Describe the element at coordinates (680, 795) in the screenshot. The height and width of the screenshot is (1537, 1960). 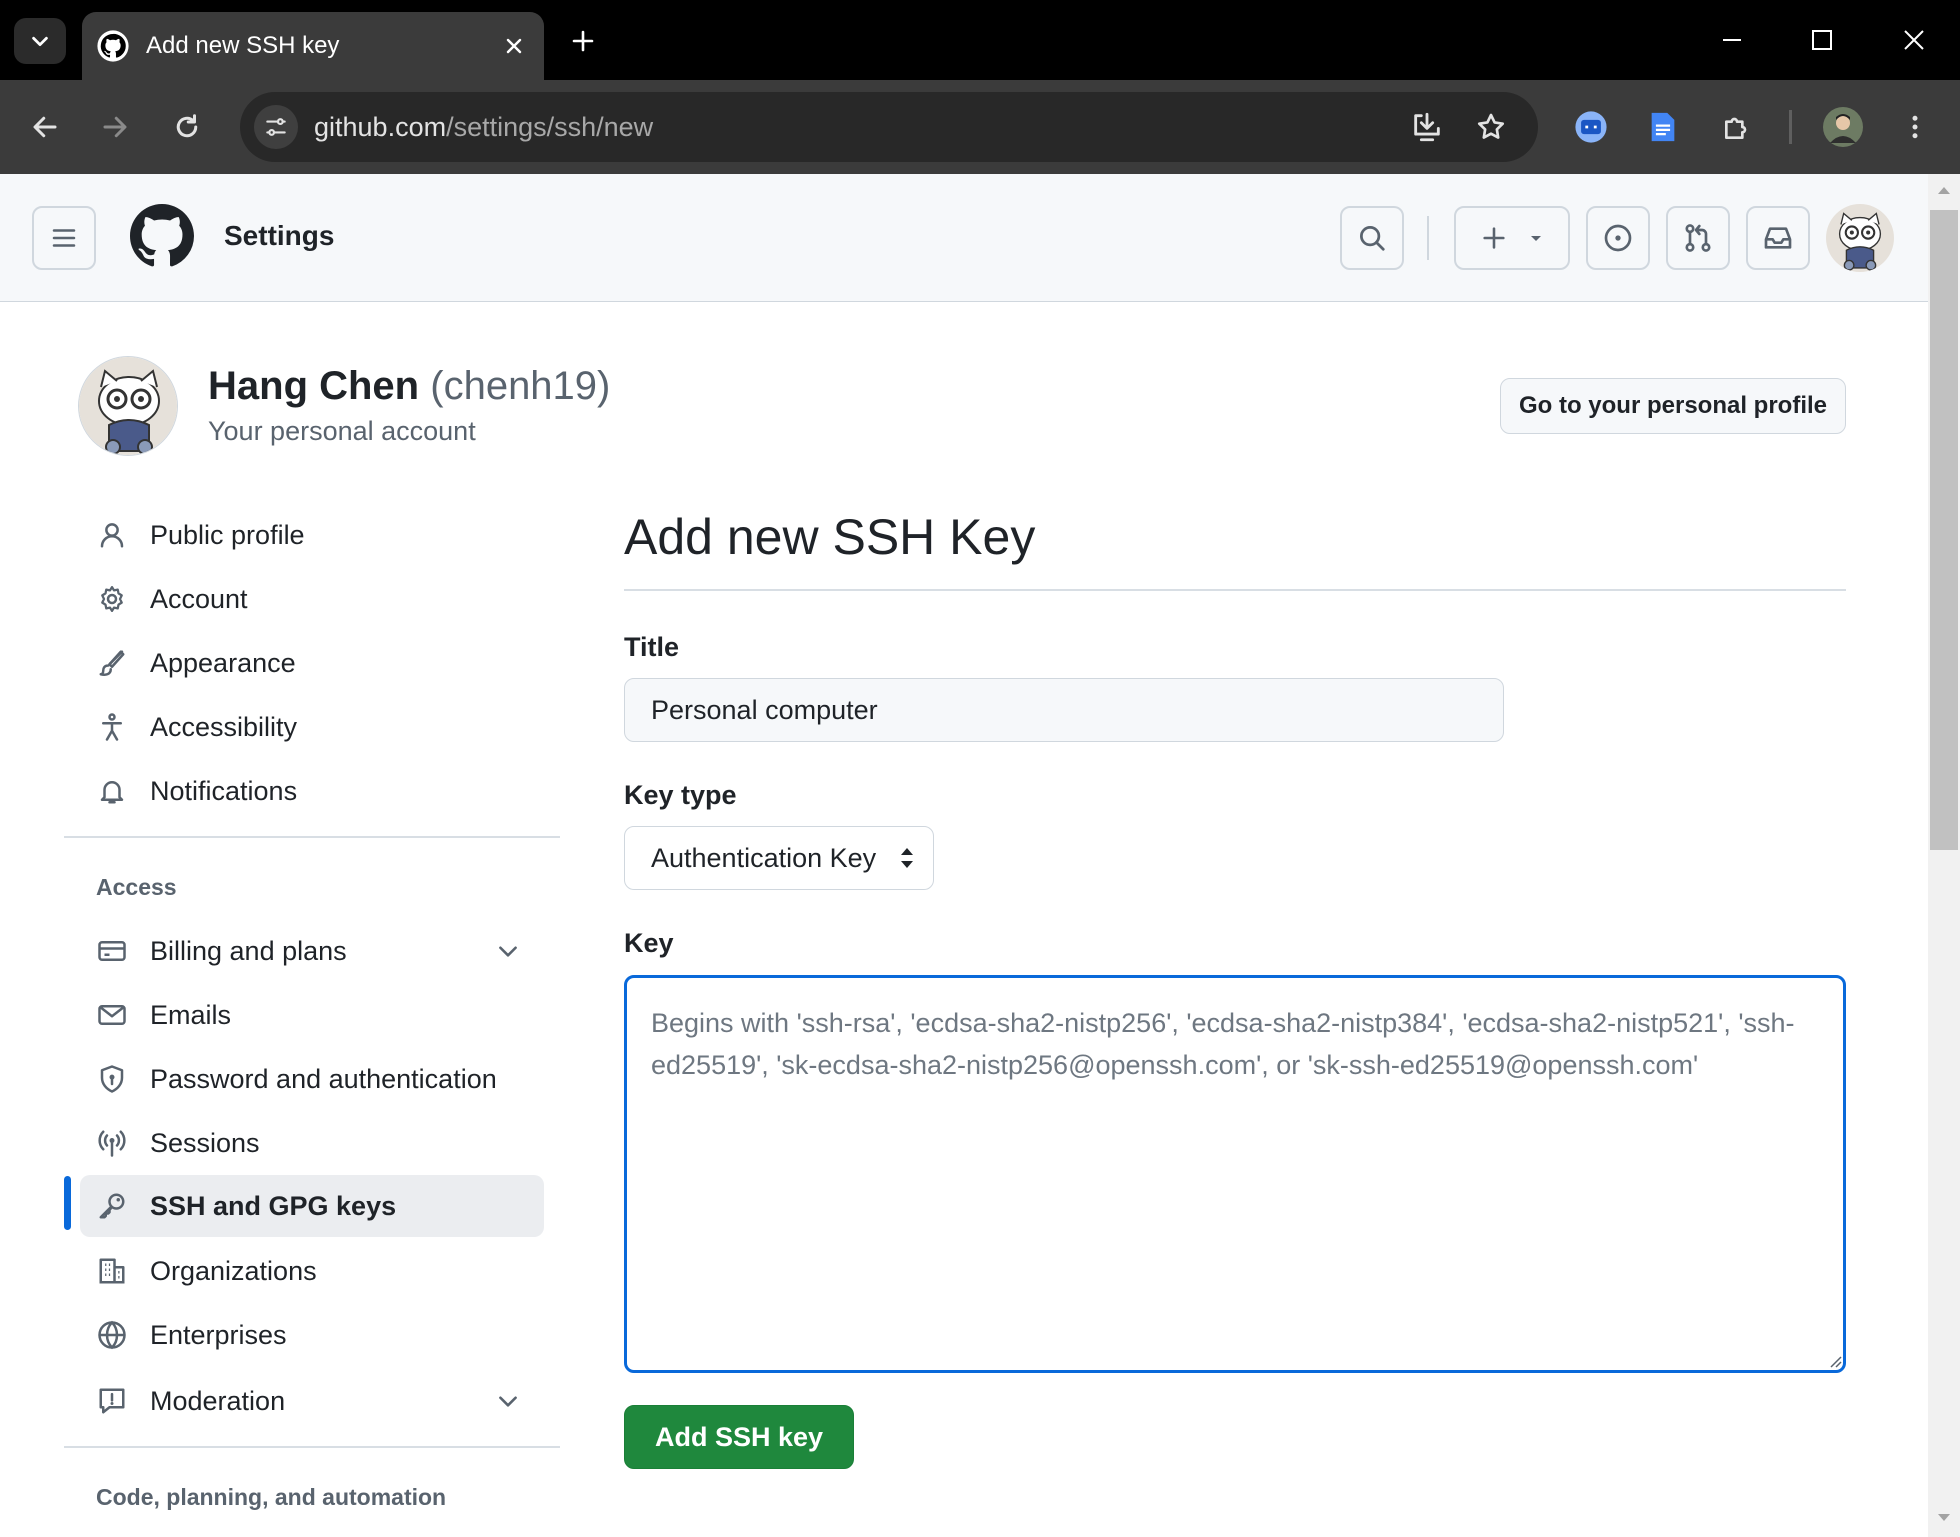
I see `key-type-label: Key type` at that location.